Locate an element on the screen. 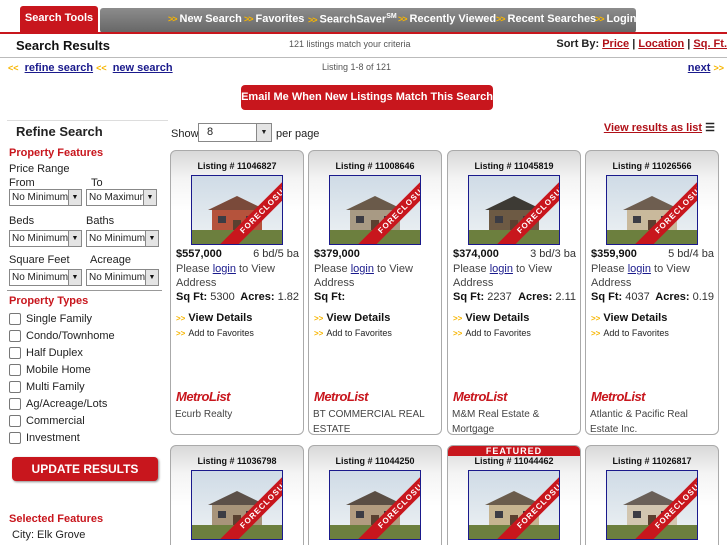 This screenshot has height=545, width=727. sqft-select: No Minimum ▼ is located at coordinates (45, 277).